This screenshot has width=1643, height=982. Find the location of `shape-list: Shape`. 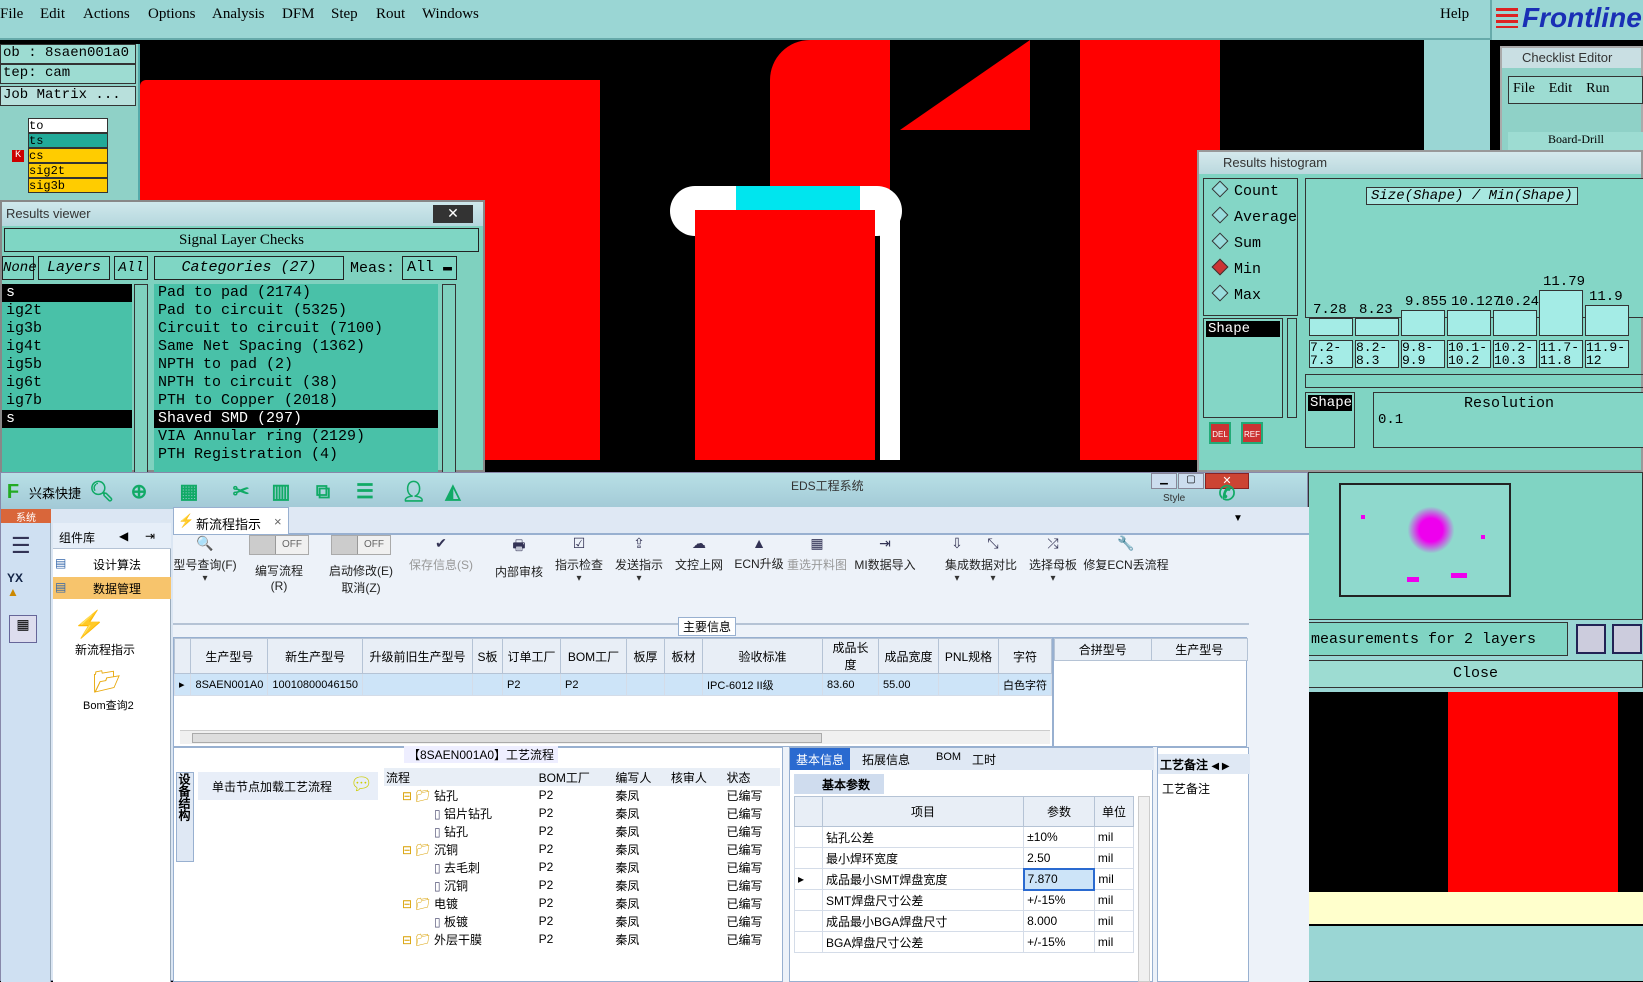

shape-list: Shape is located at coordinates (1330, 420).